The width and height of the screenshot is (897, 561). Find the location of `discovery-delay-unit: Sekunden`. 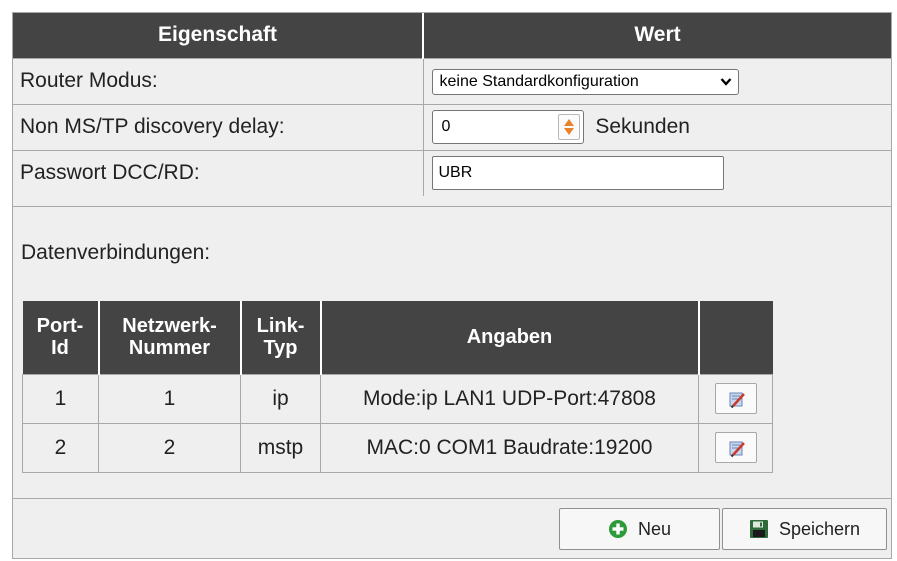

discovery-delay-unit: Sekunden is located at coordinates (642, 126).